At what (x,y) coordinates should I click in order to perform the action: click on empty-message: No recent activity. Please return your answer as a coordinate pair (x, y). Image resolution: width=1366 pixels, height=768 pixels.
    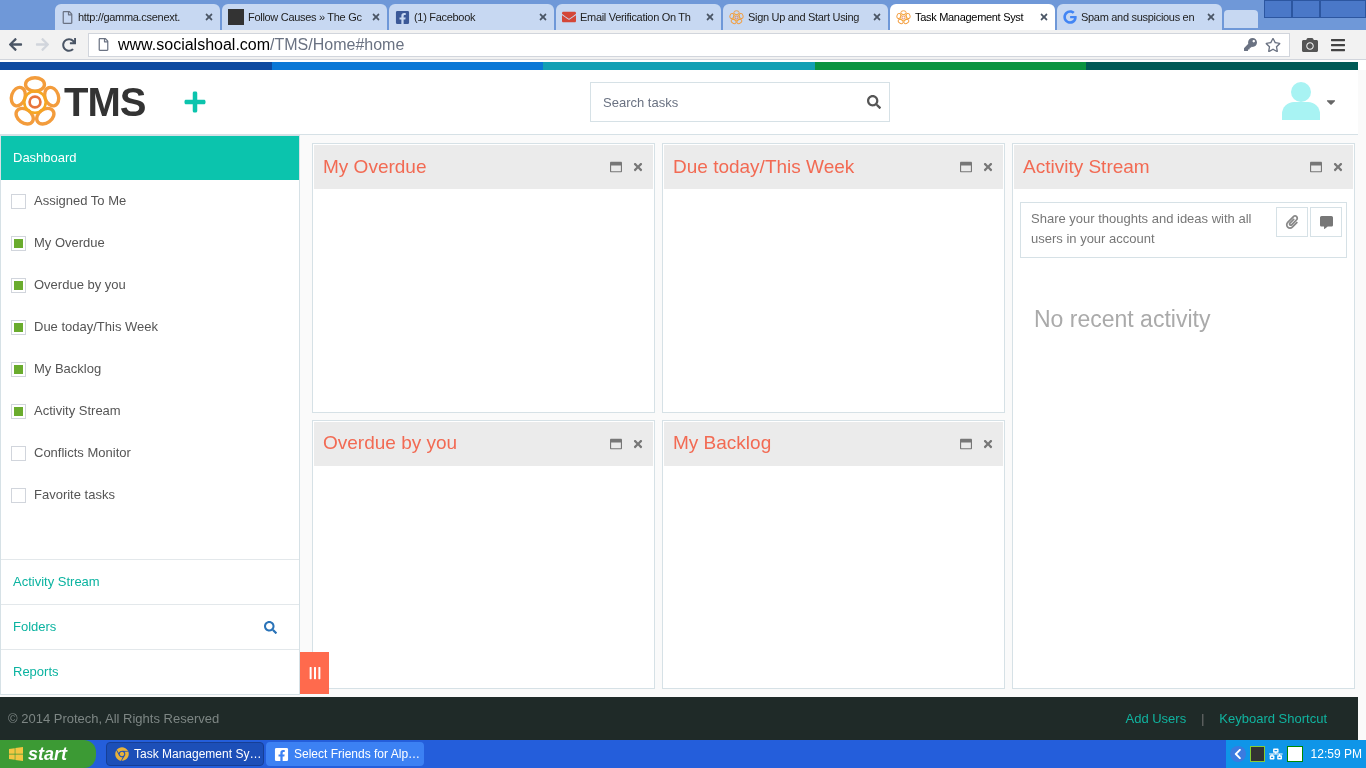
    Looking at the image, I should click on (1123, 319).